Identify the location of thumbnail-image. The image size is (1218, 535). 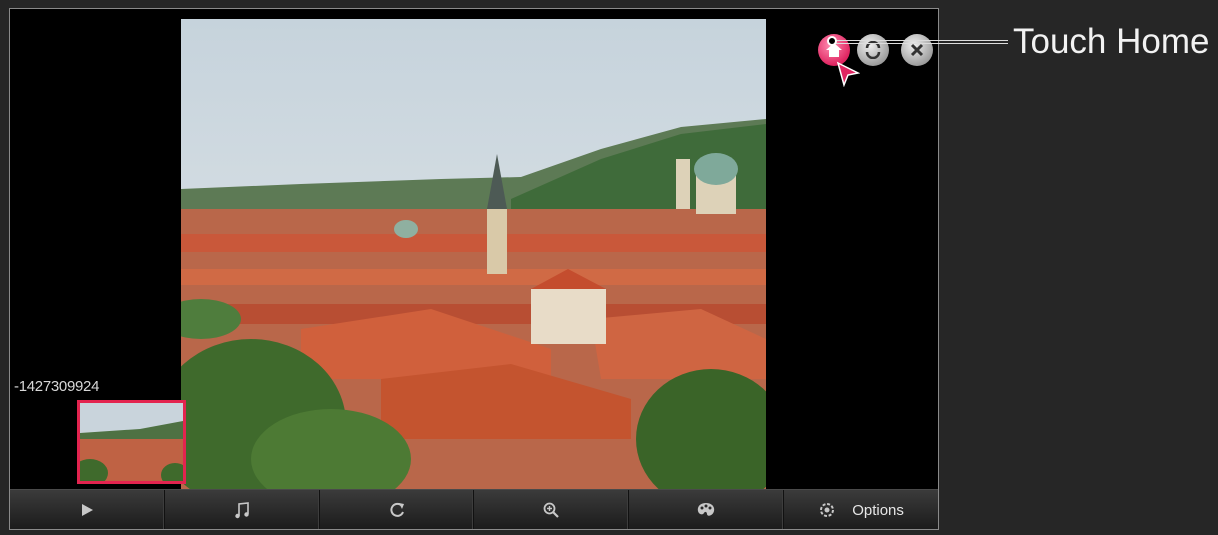
(131, 442).